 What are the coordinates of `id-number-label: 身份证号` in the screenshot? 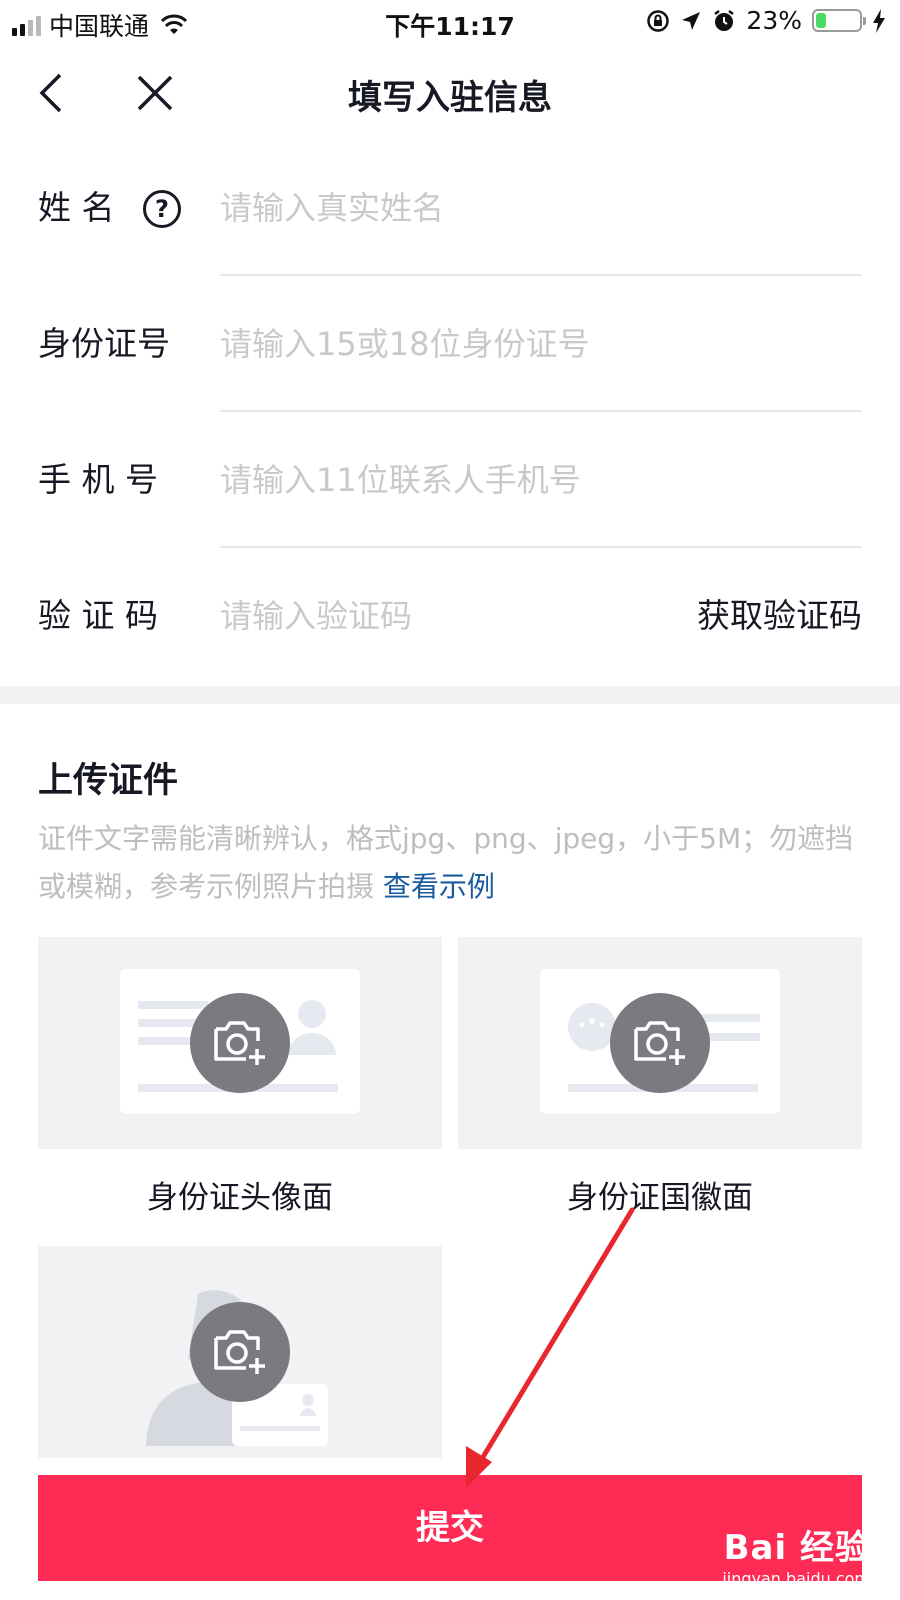 It's located at (104, 343).